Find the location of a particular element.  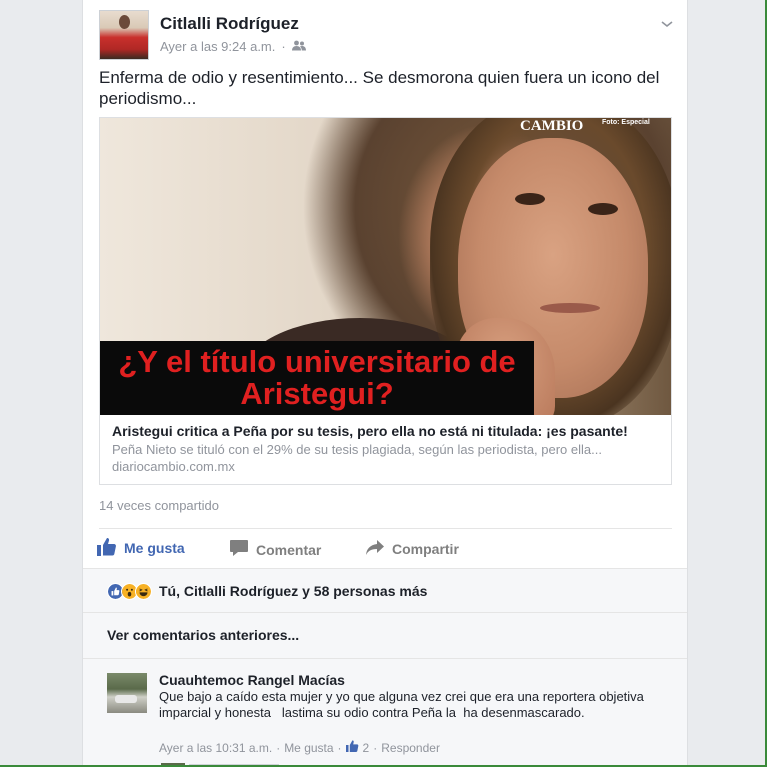

like-label: Me gusta is located at coordinates (154, 548).